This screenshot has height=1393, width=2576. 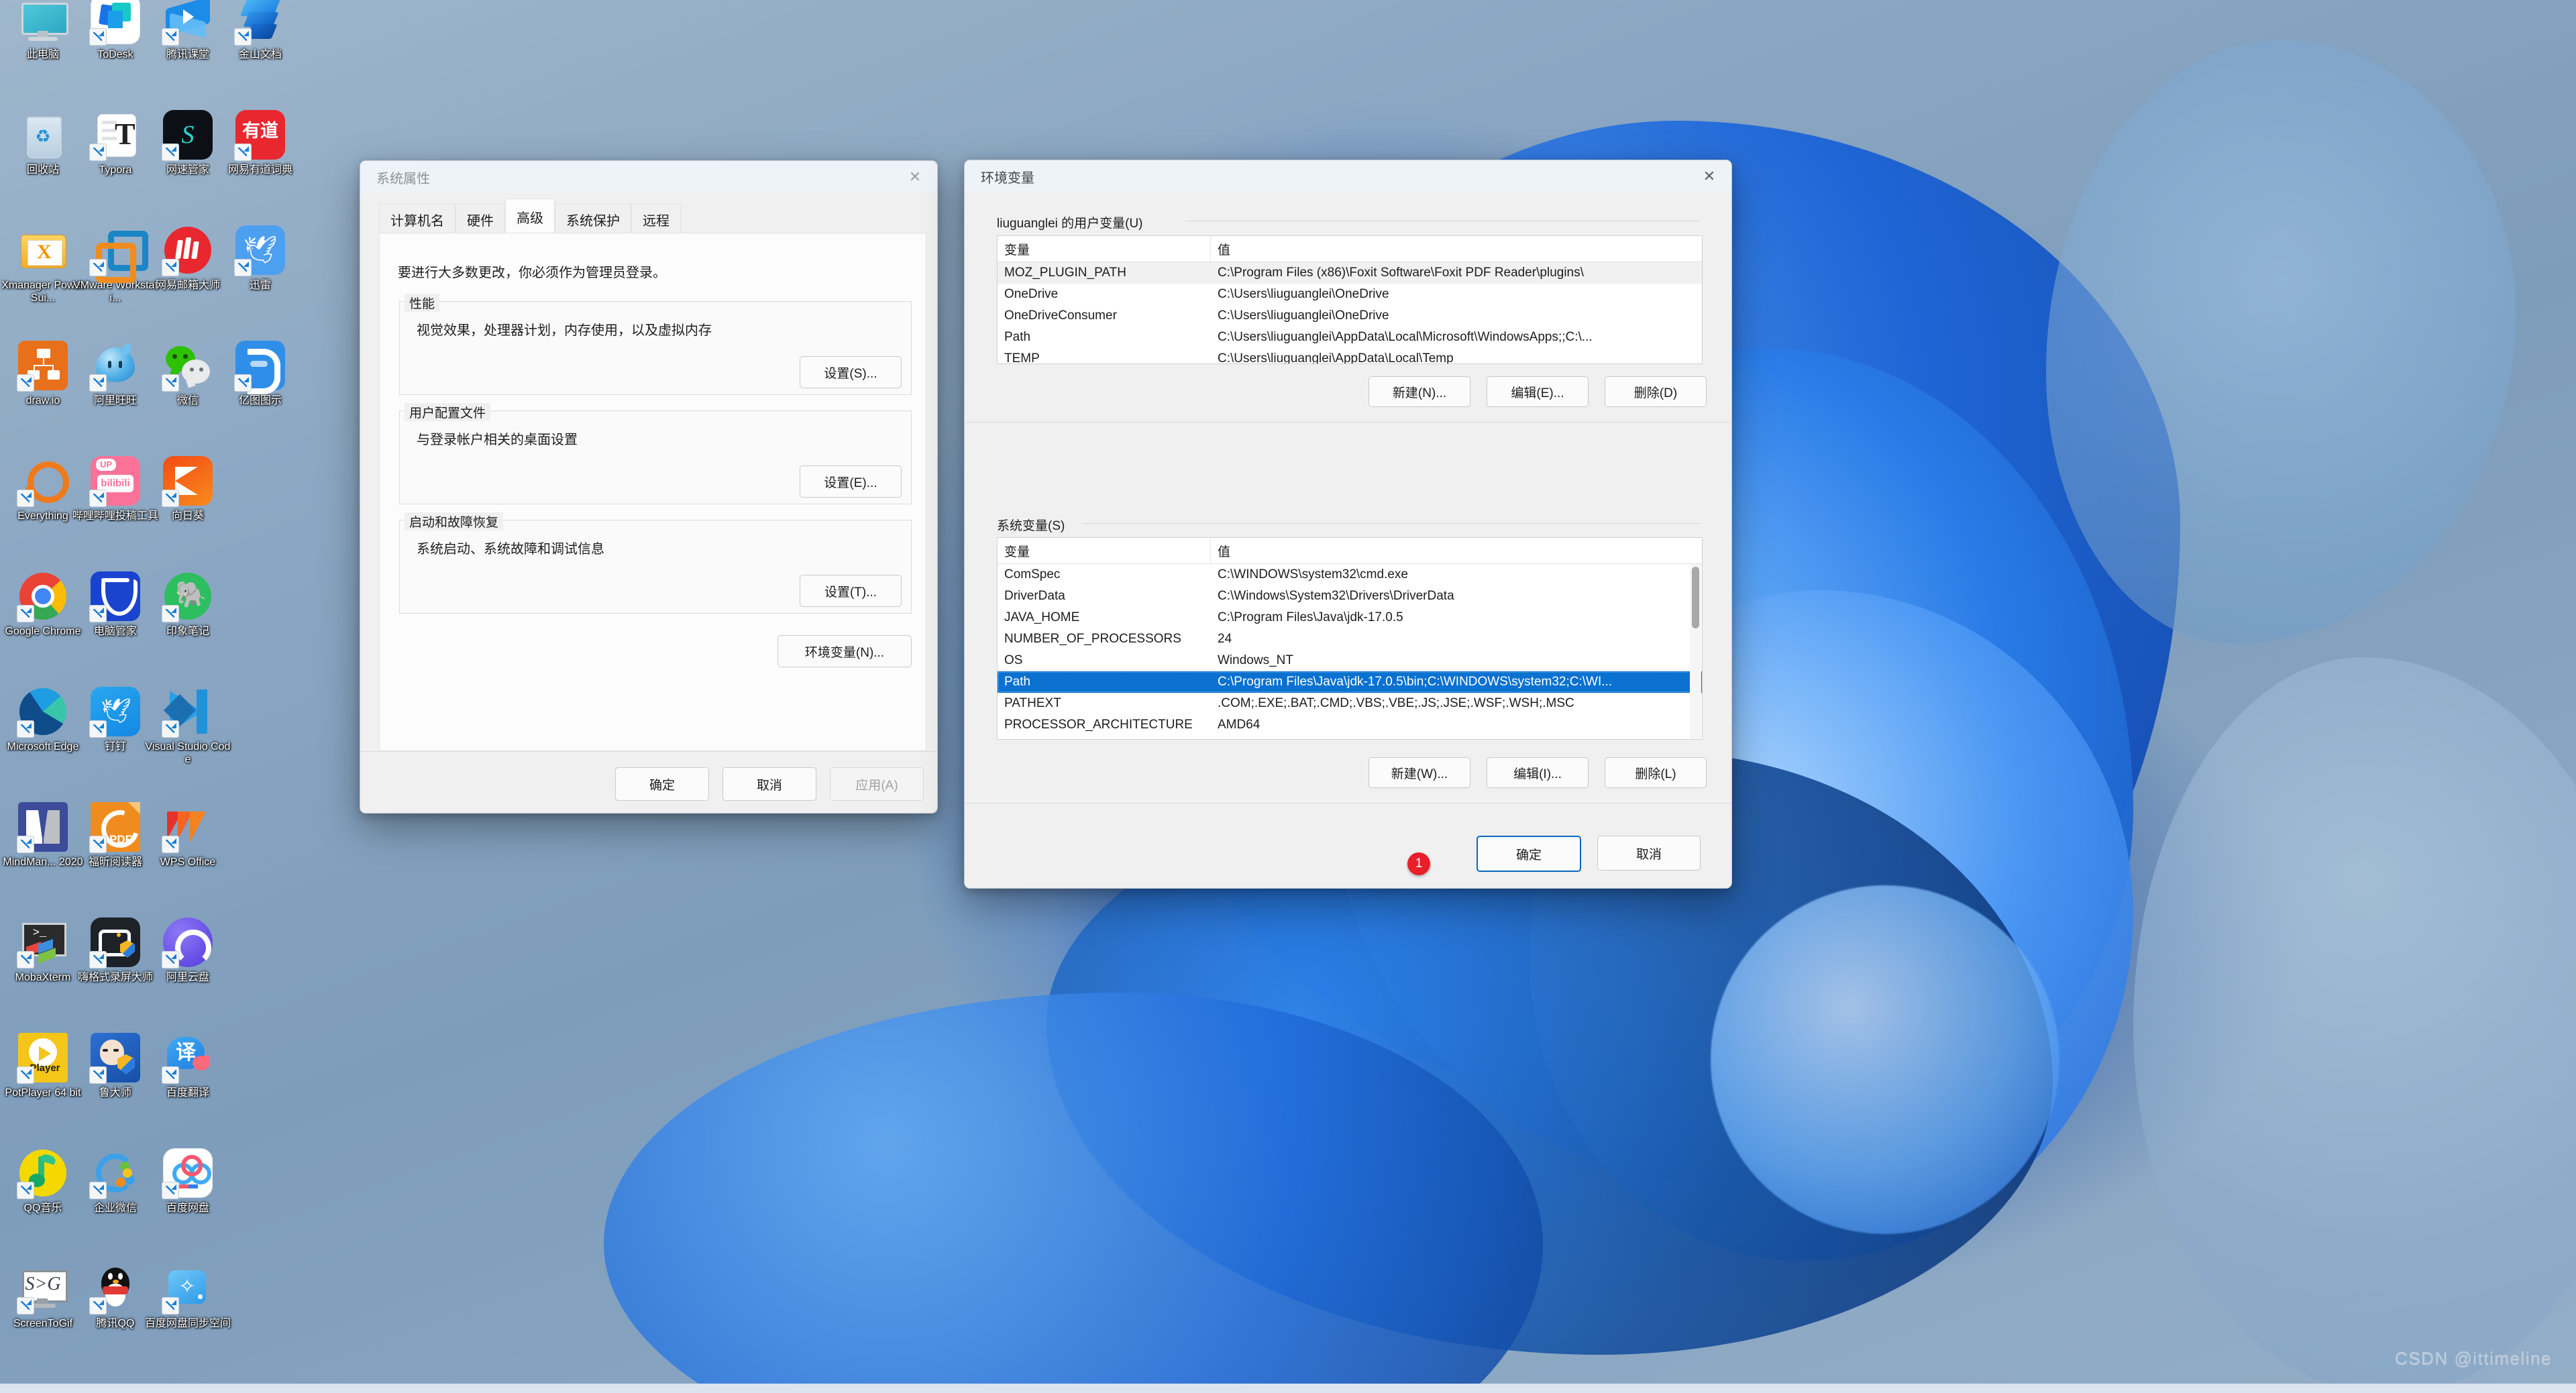 What do you see at coordinates (42, 828) in the screenshot?
I see `mindmanager-icon` at bounding box center [42, 828].